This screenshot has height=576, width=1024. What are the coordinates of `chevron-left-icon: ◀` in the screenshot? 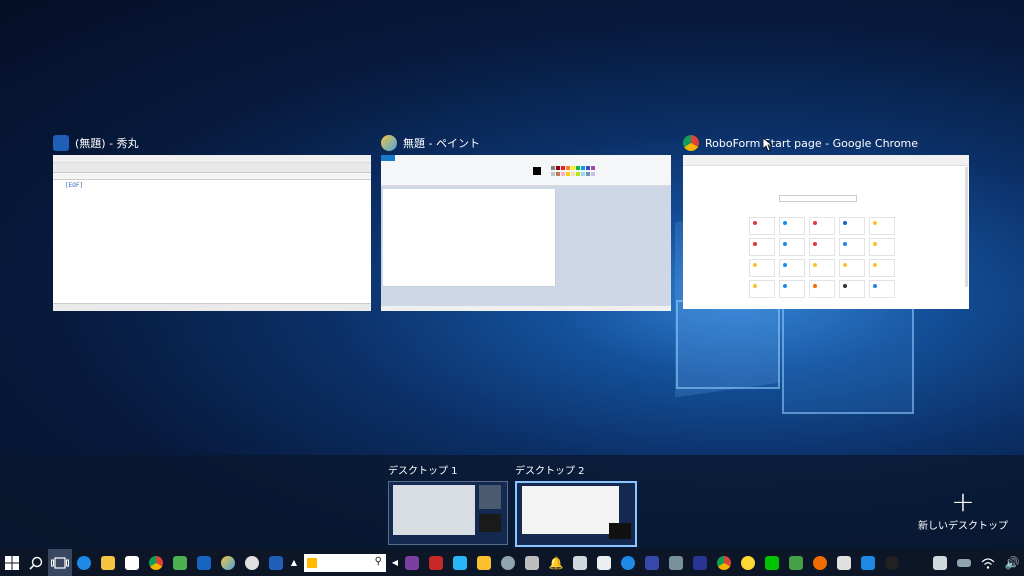 It's located at (395, 562).